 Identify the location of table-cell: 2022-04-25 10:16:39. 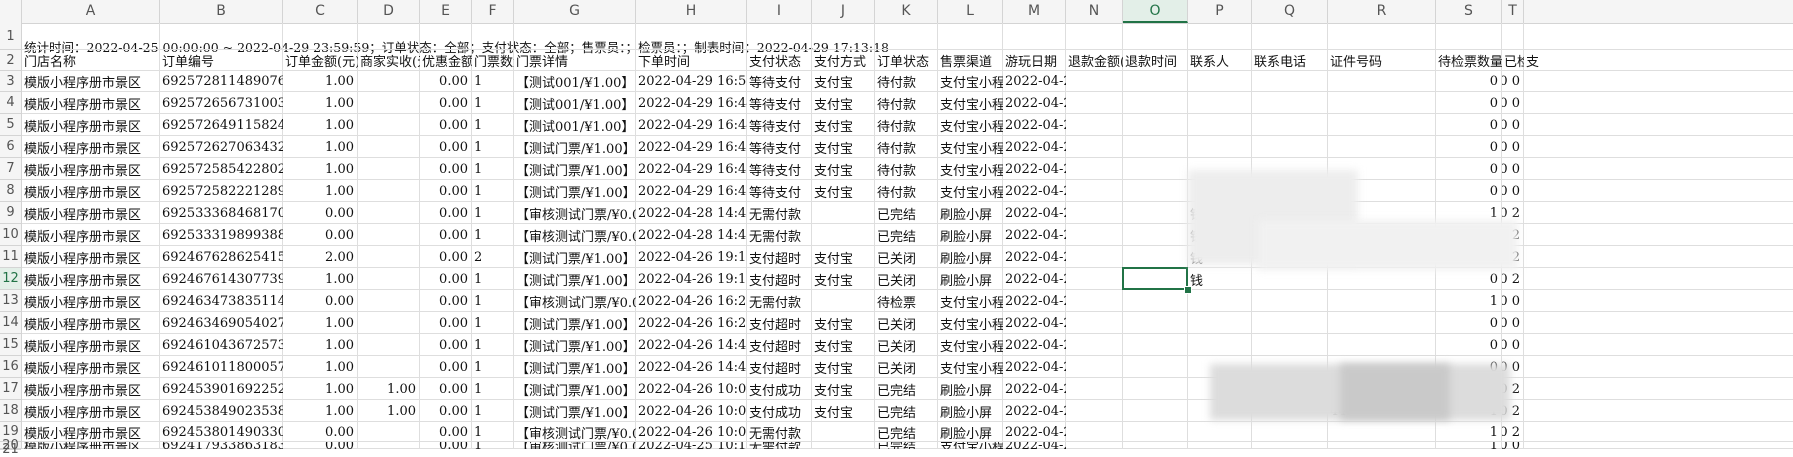
(691, 445).